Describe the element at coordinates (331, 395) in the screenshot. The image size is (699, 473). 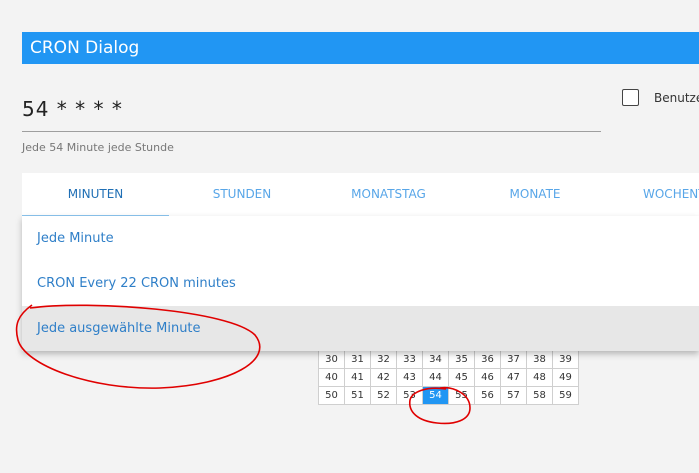
I see `minute-cell-50: 50` at that location.